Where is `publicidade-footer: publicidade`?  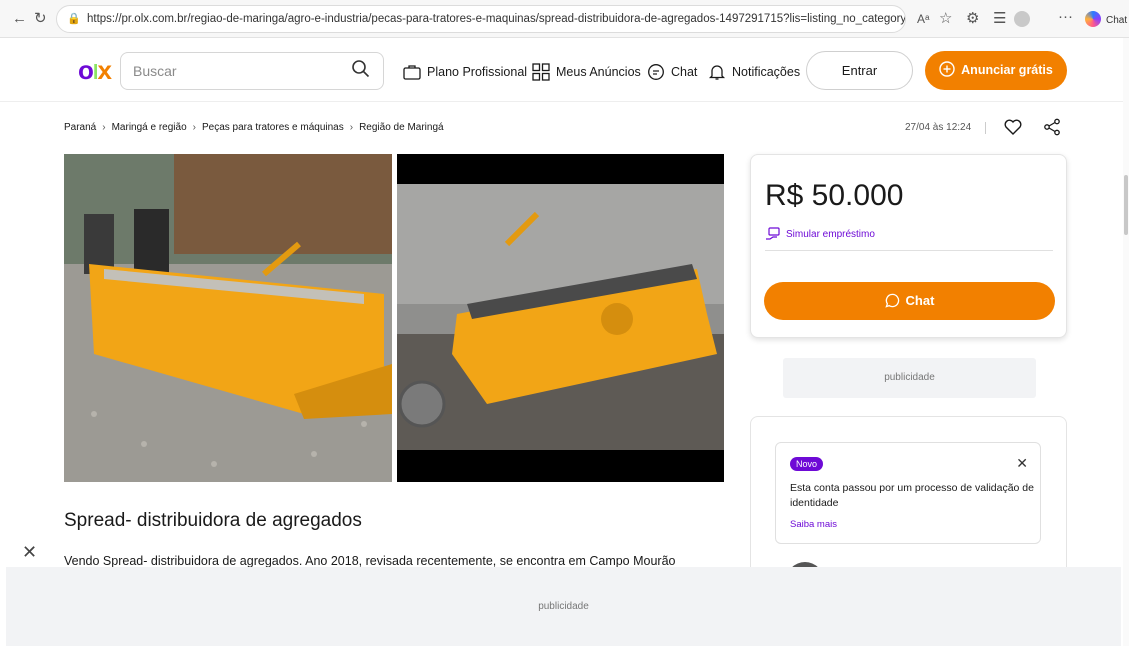 publicidade-footer: publicidade is located at coordinates (563, 606).